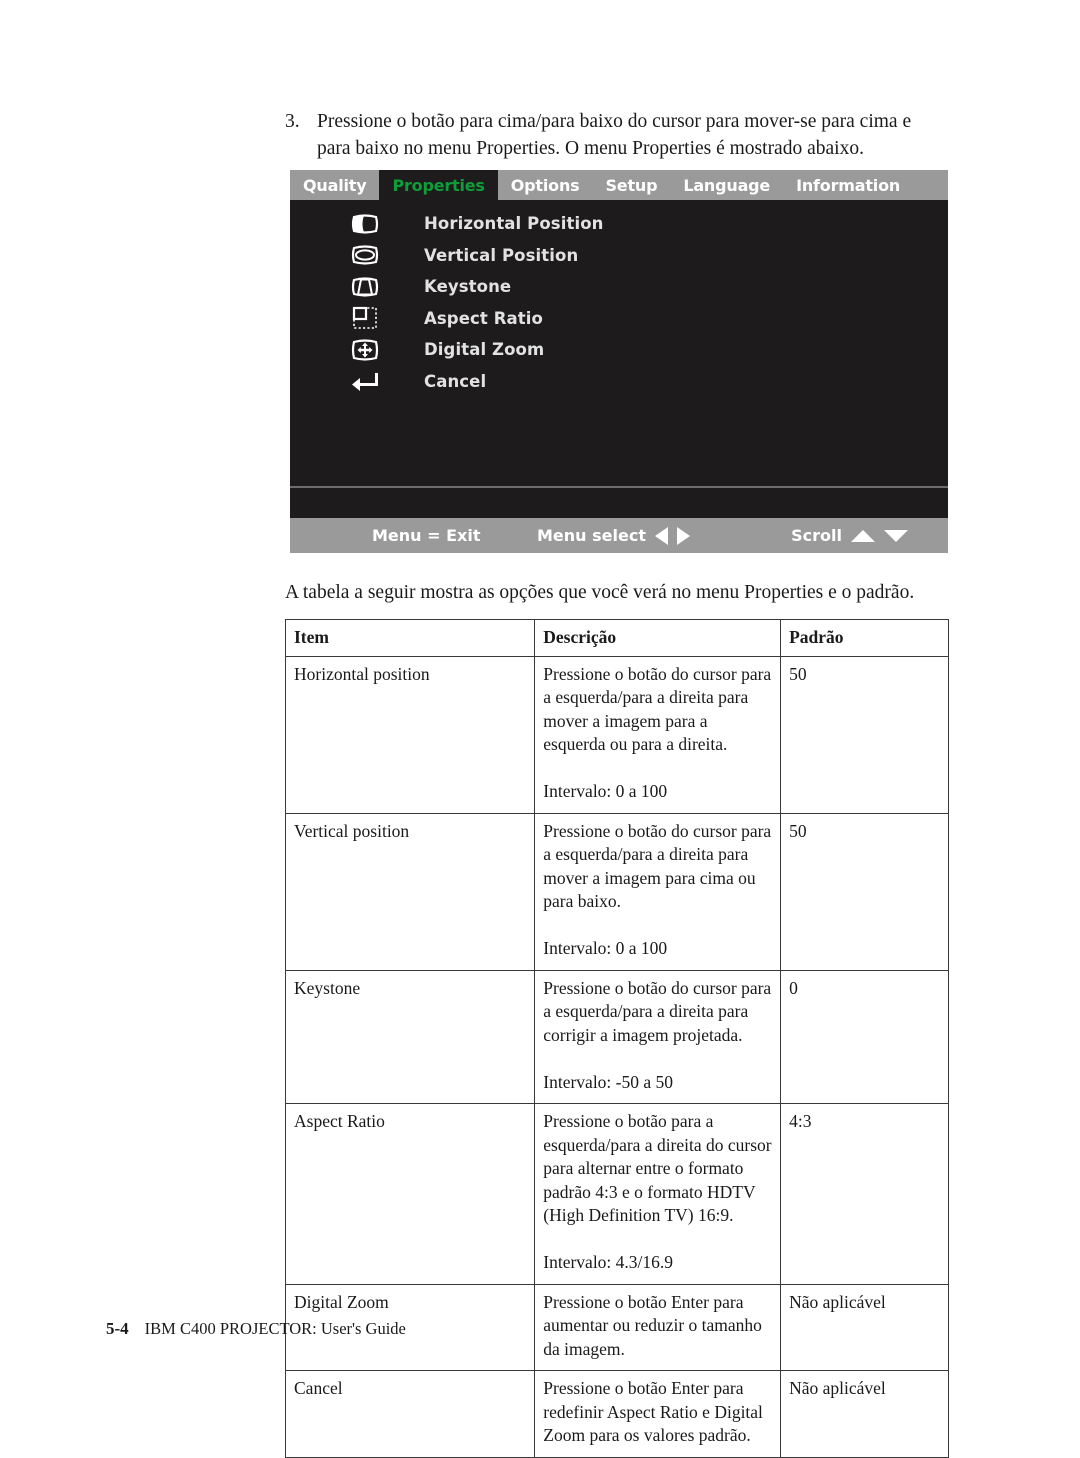 The width and height of the screenshot is (1080, 1458). I want to click on cell-item: Vertical position, so click(410, 891).